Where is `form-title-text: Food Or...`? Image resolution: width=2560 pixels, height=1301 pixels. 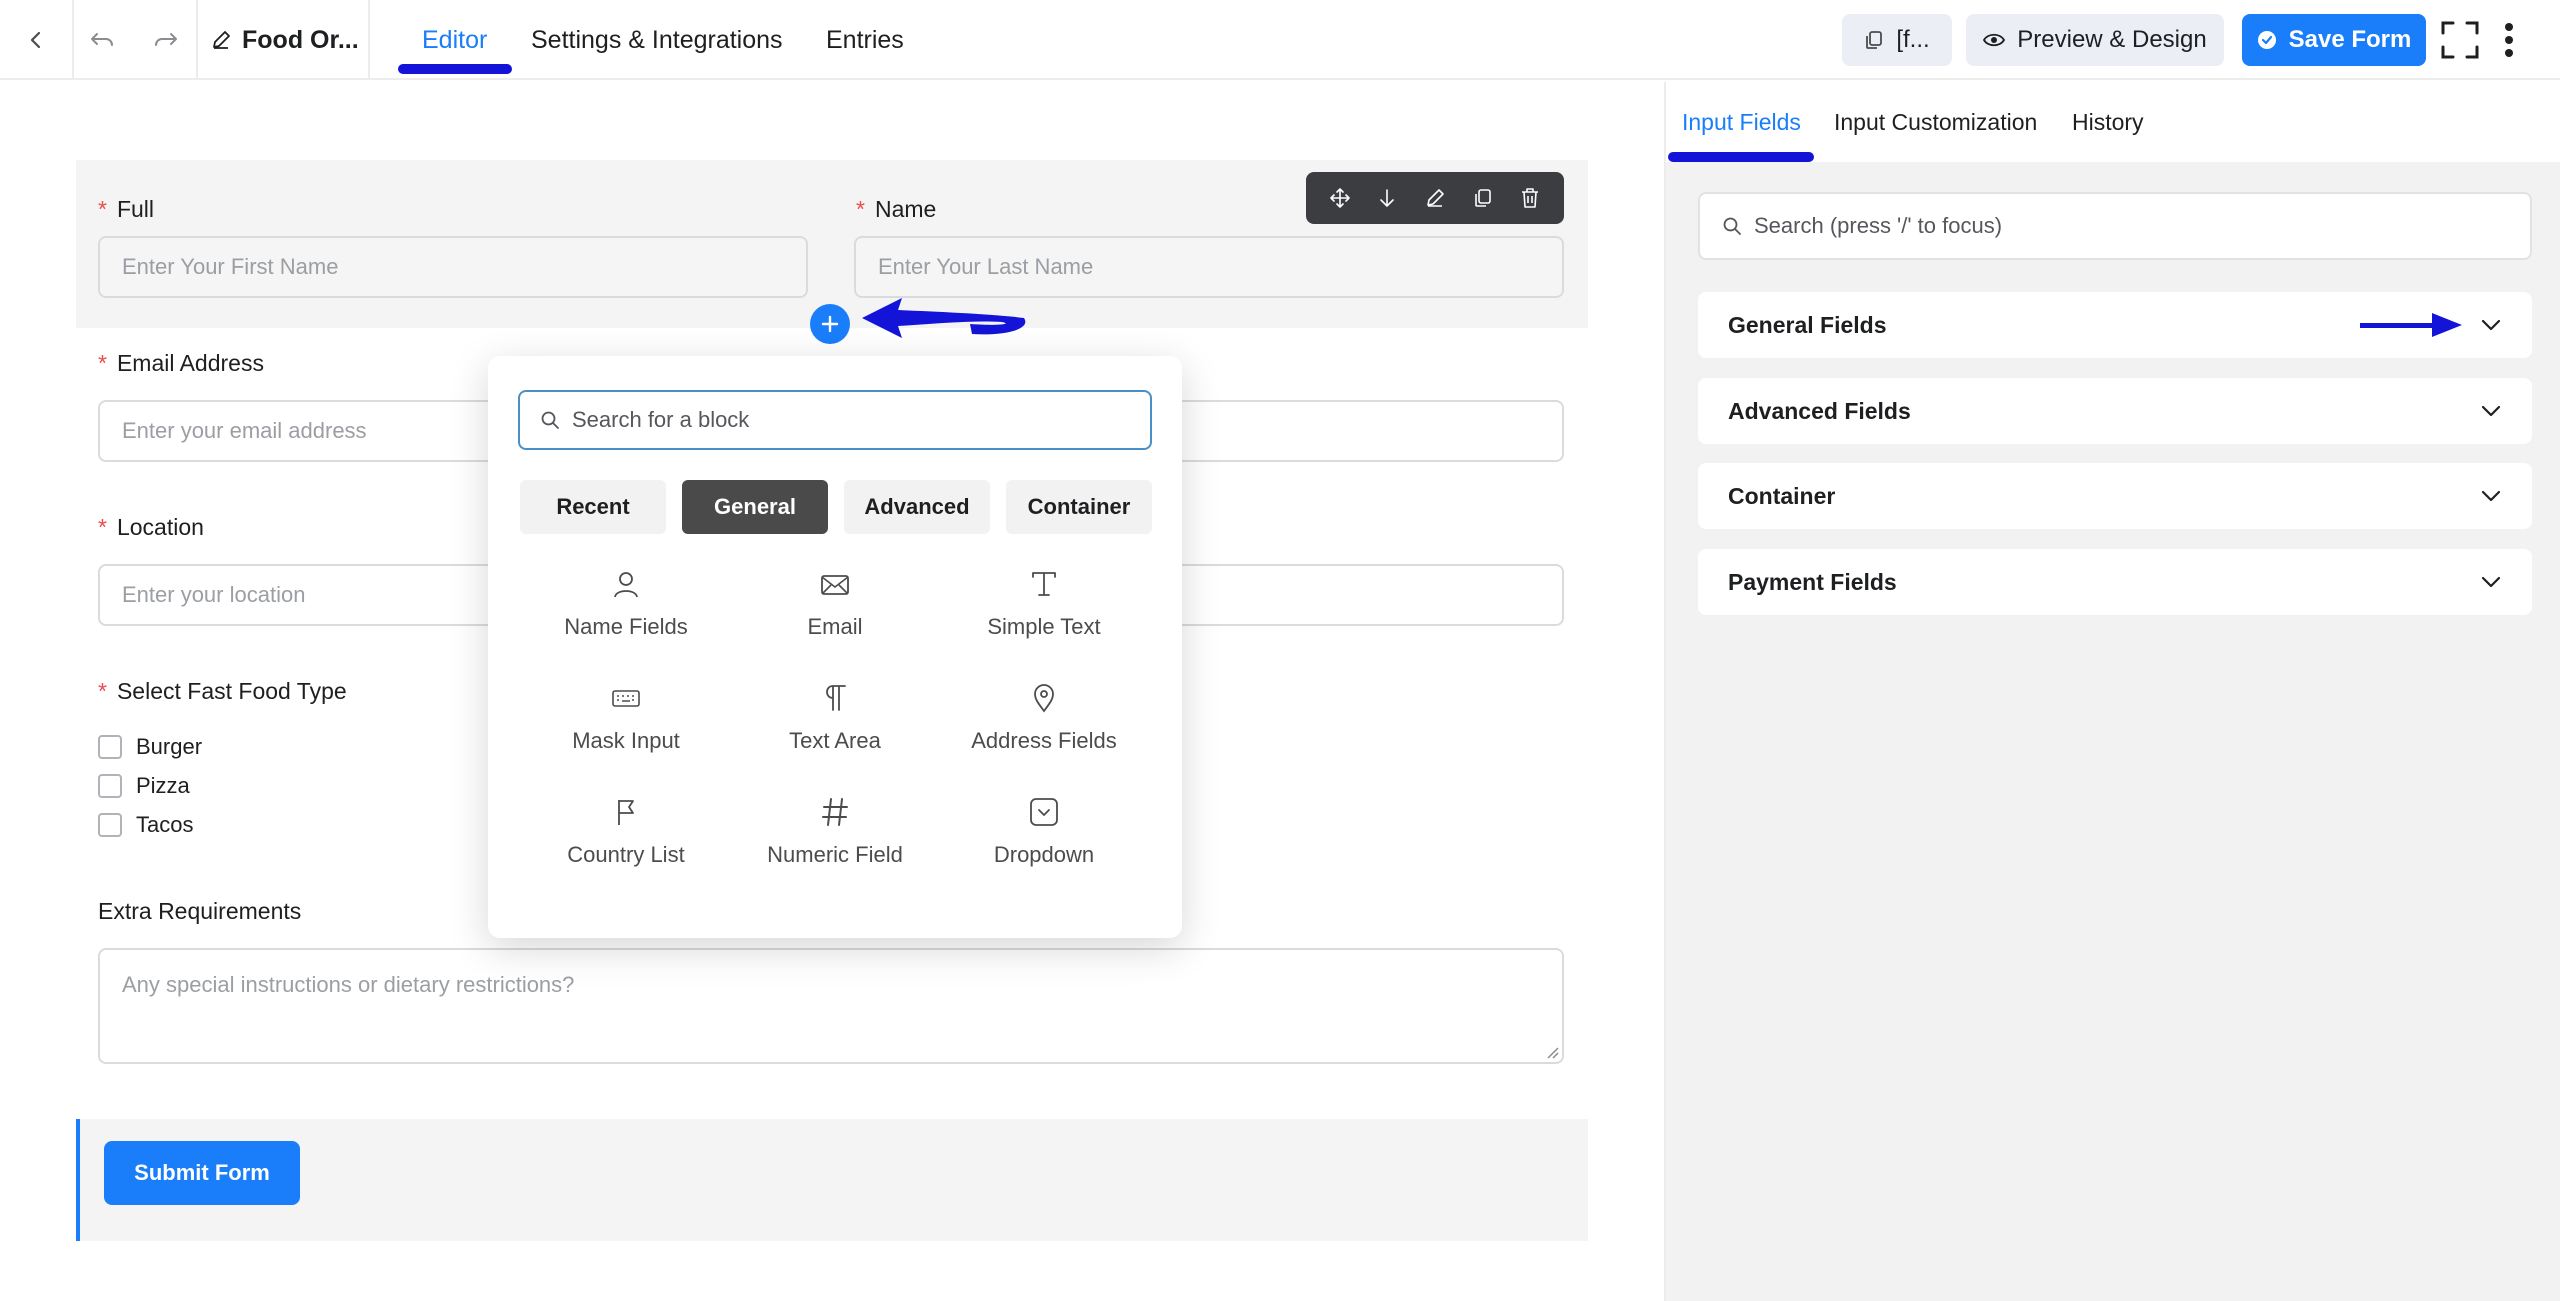
form-title-text: Food Or... is located at coordinates (300, 39).